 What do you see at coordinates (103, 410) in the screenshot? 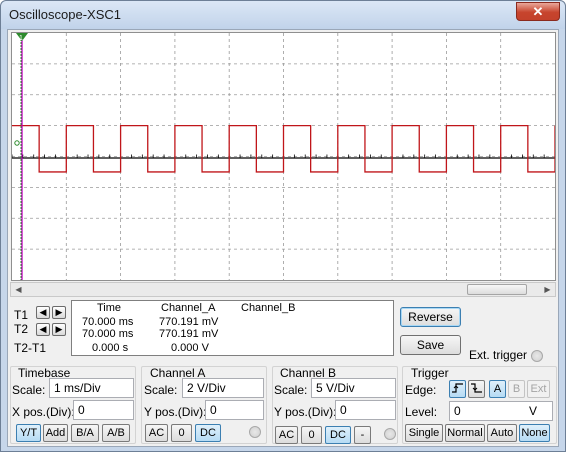
I see `timebase-xpos-input: 0` at bounding box center [103, 410].